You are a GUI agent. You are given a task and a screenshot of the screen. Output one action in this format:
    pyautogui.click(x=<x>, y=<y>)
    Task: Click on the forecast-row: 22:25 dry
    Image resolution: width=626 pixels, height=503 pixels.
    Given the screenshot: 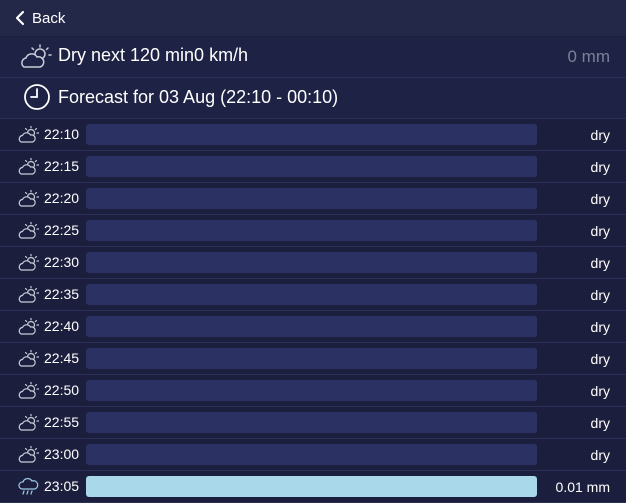 What is the action you would take?
    pyautogui.click(x=313, y=231)
    